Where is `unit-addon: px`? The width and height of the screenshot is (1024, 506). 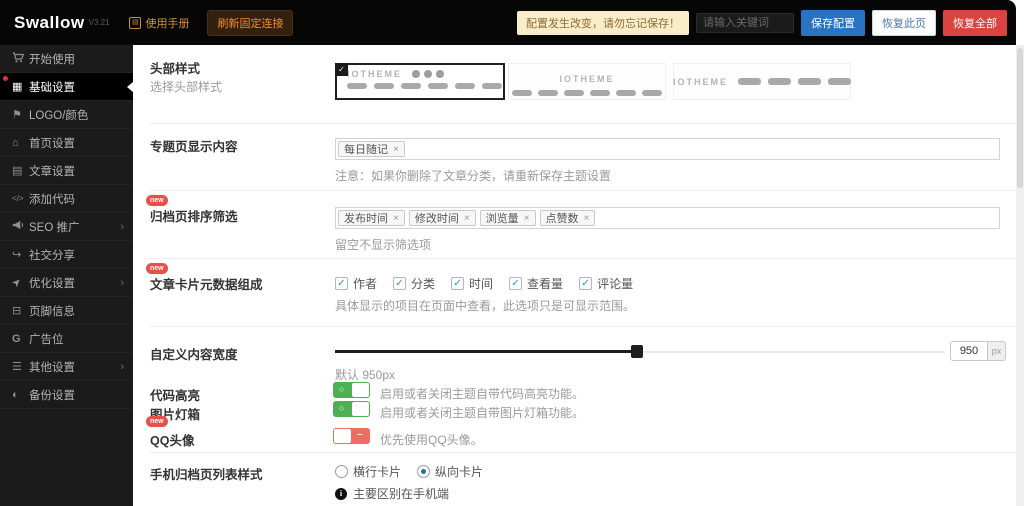 unit-addon: px is located at coordinates (997, 351).